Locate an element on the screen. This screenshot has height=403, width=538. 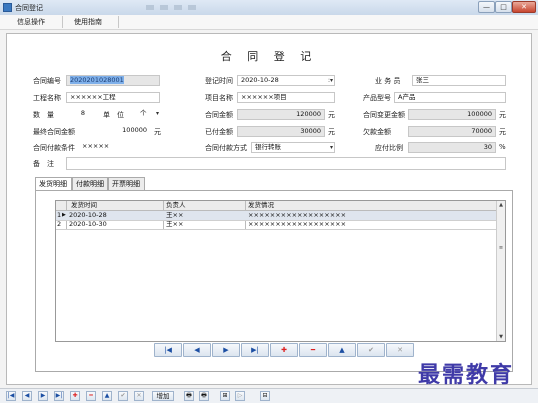
project-name-field: ××××××项目 is located at coordinates (286, 97).